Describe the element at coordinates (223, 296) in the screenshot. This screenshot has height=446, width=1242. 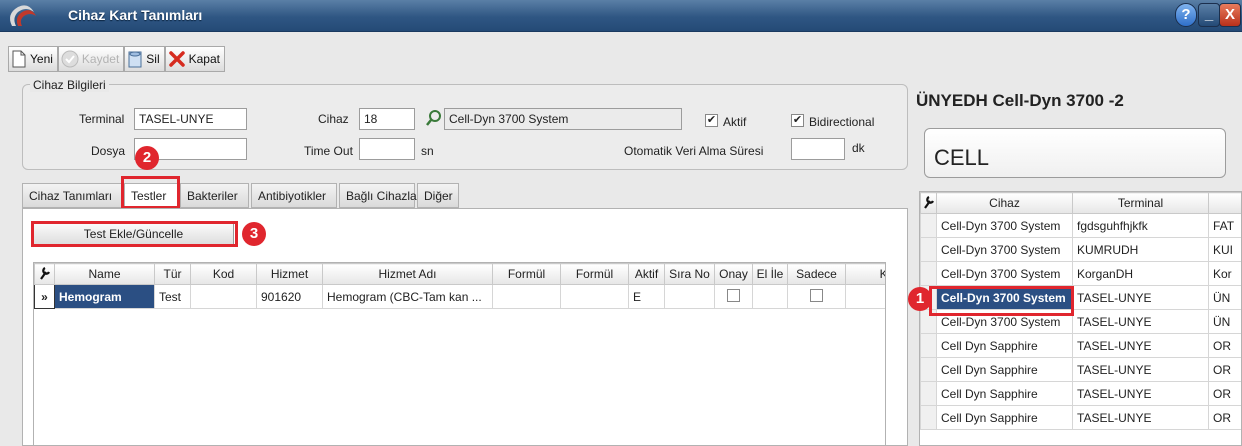
I see `cell-kod` at that location.